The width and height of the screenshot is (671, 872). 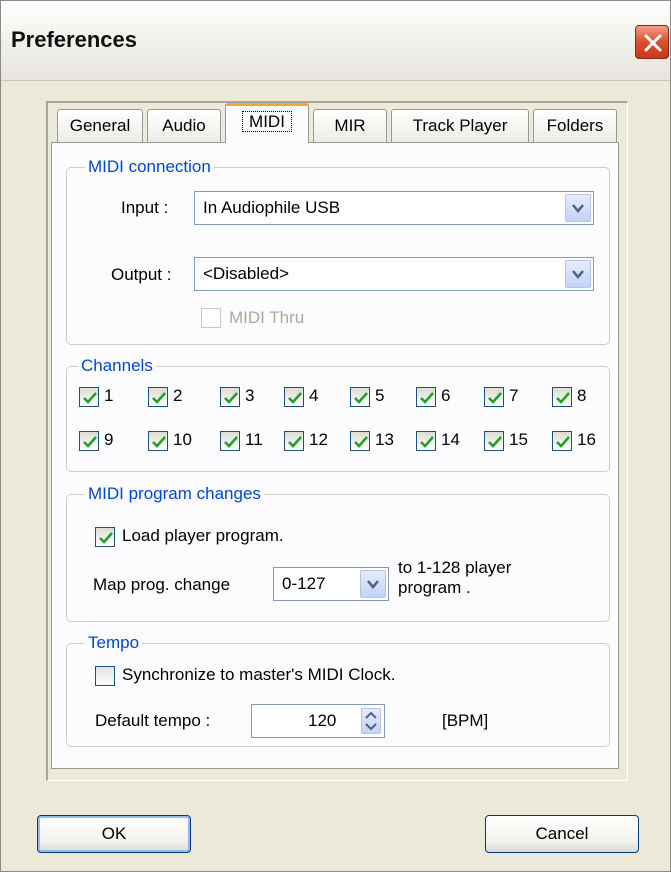 I want to click on tab-folders: Folders, so click(x=575, y=126).